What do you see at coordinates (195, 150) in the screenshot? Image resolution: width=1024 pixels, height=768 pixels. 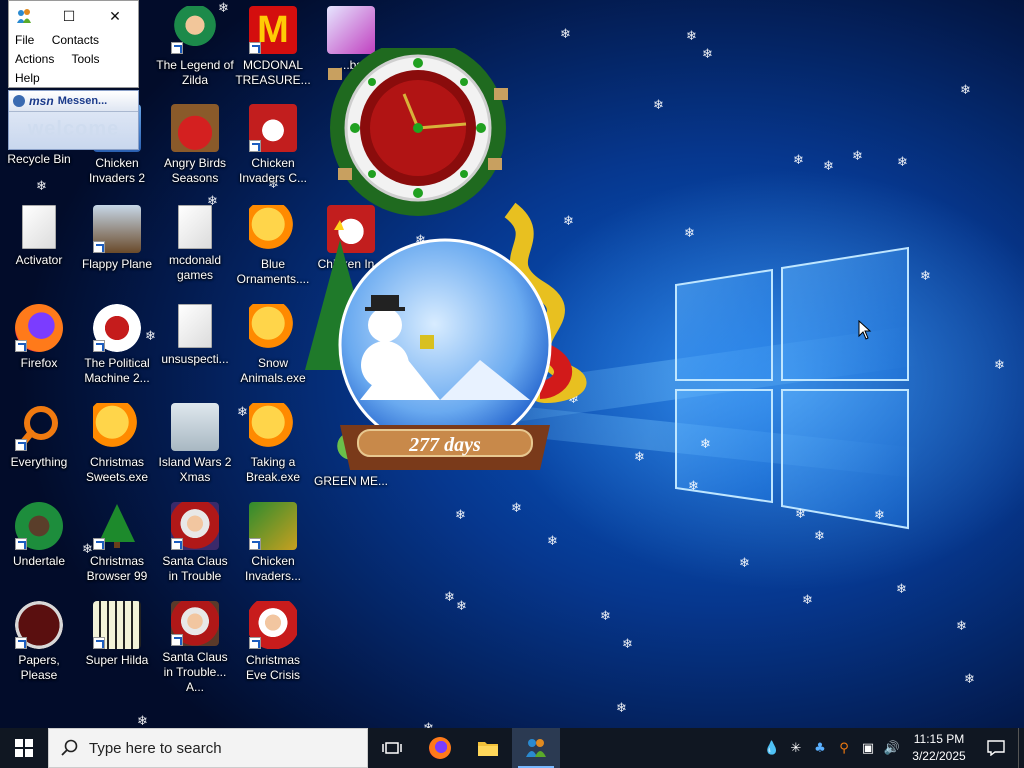 I see `desktop-icon-angry-birds-seasons: Angry Birds Seasons` at bounding box center [195, 150].